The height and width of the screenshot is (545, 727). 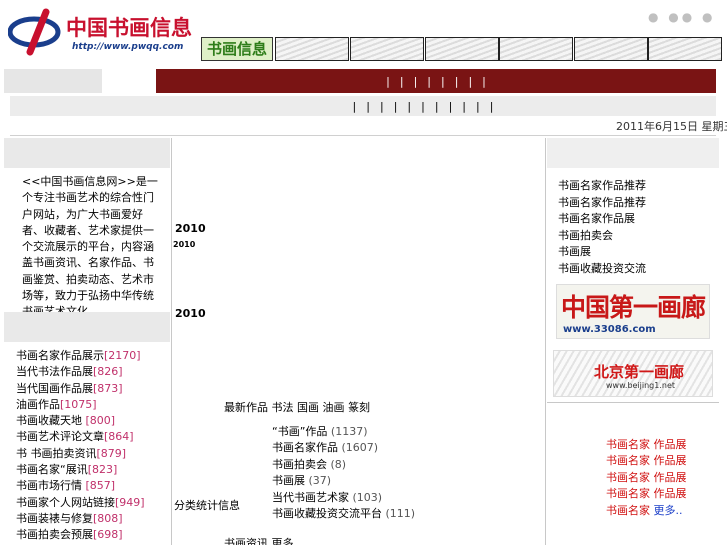 I want to click on category-item: 书画装裱与修复[808], so click(x=80, y=518).